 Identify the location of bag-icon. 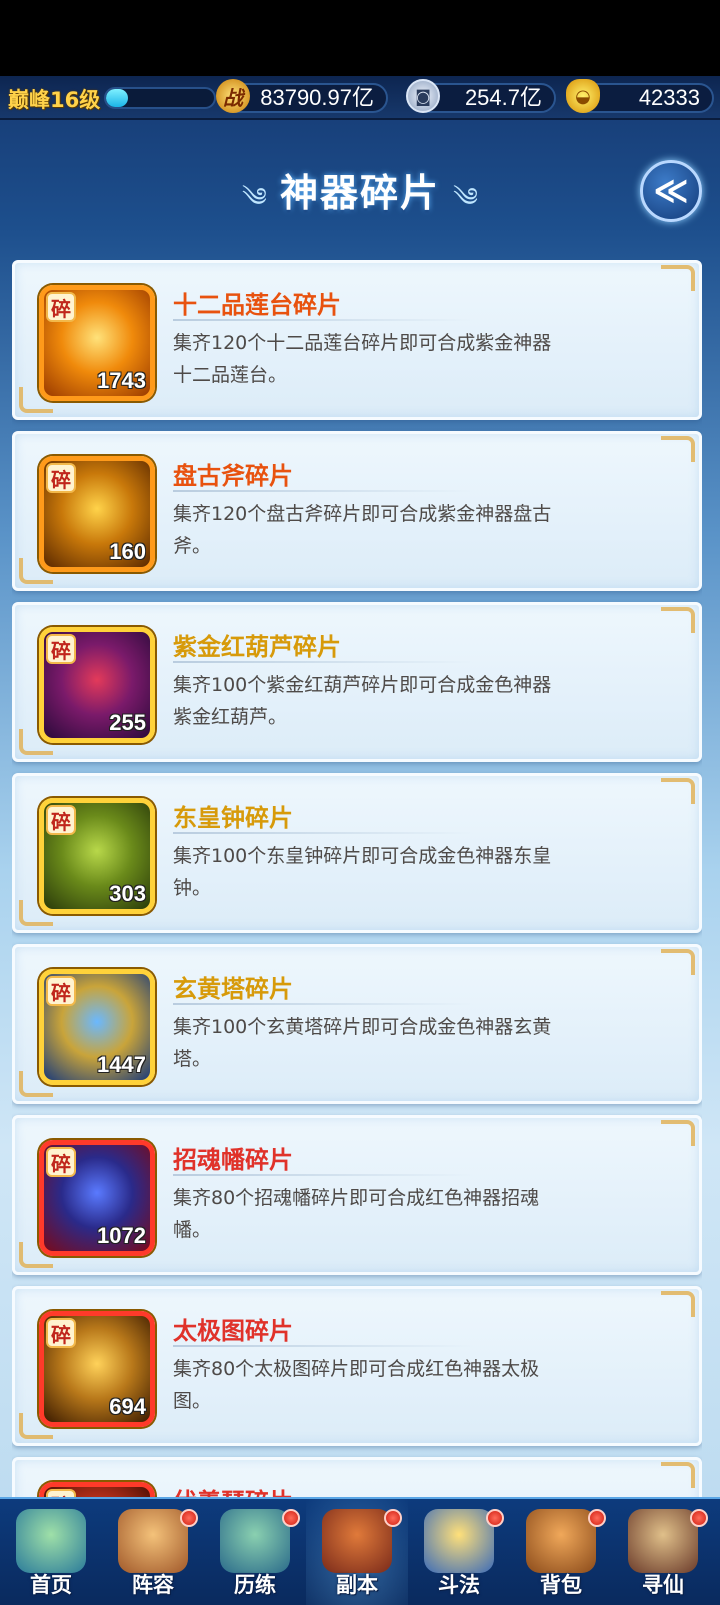
(561, 1541).